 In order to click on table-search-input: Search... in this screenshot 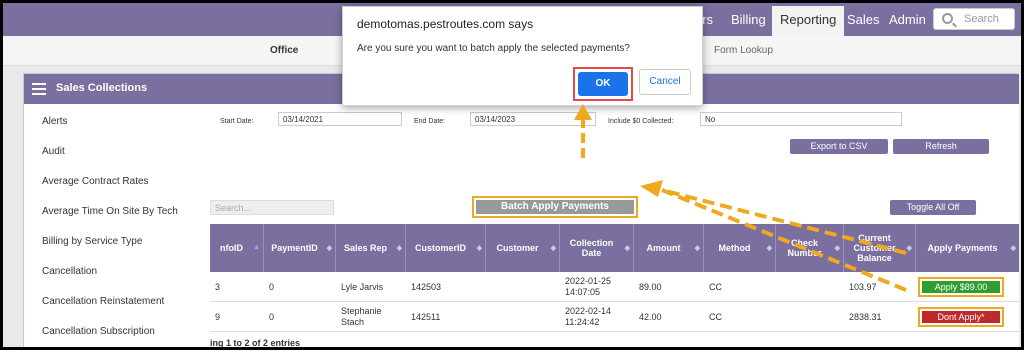, I will do `click(272, 207)`.